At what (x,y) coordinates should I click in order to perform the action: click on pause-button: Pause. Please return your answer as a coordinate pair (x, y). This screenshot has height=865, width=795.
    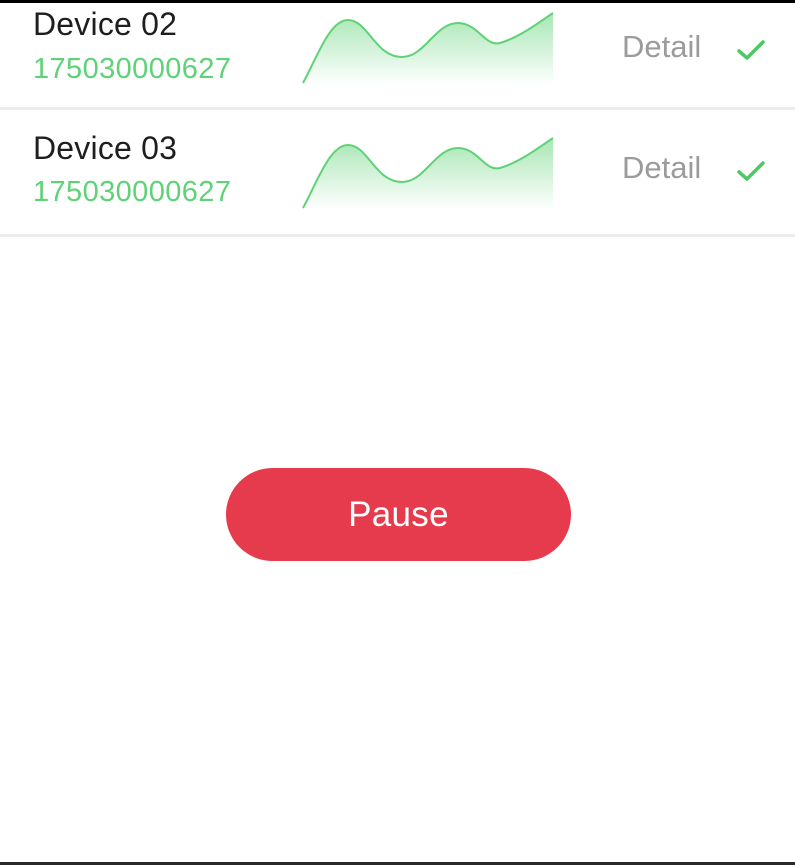
    Looking at the image, I should click on (398, 514).